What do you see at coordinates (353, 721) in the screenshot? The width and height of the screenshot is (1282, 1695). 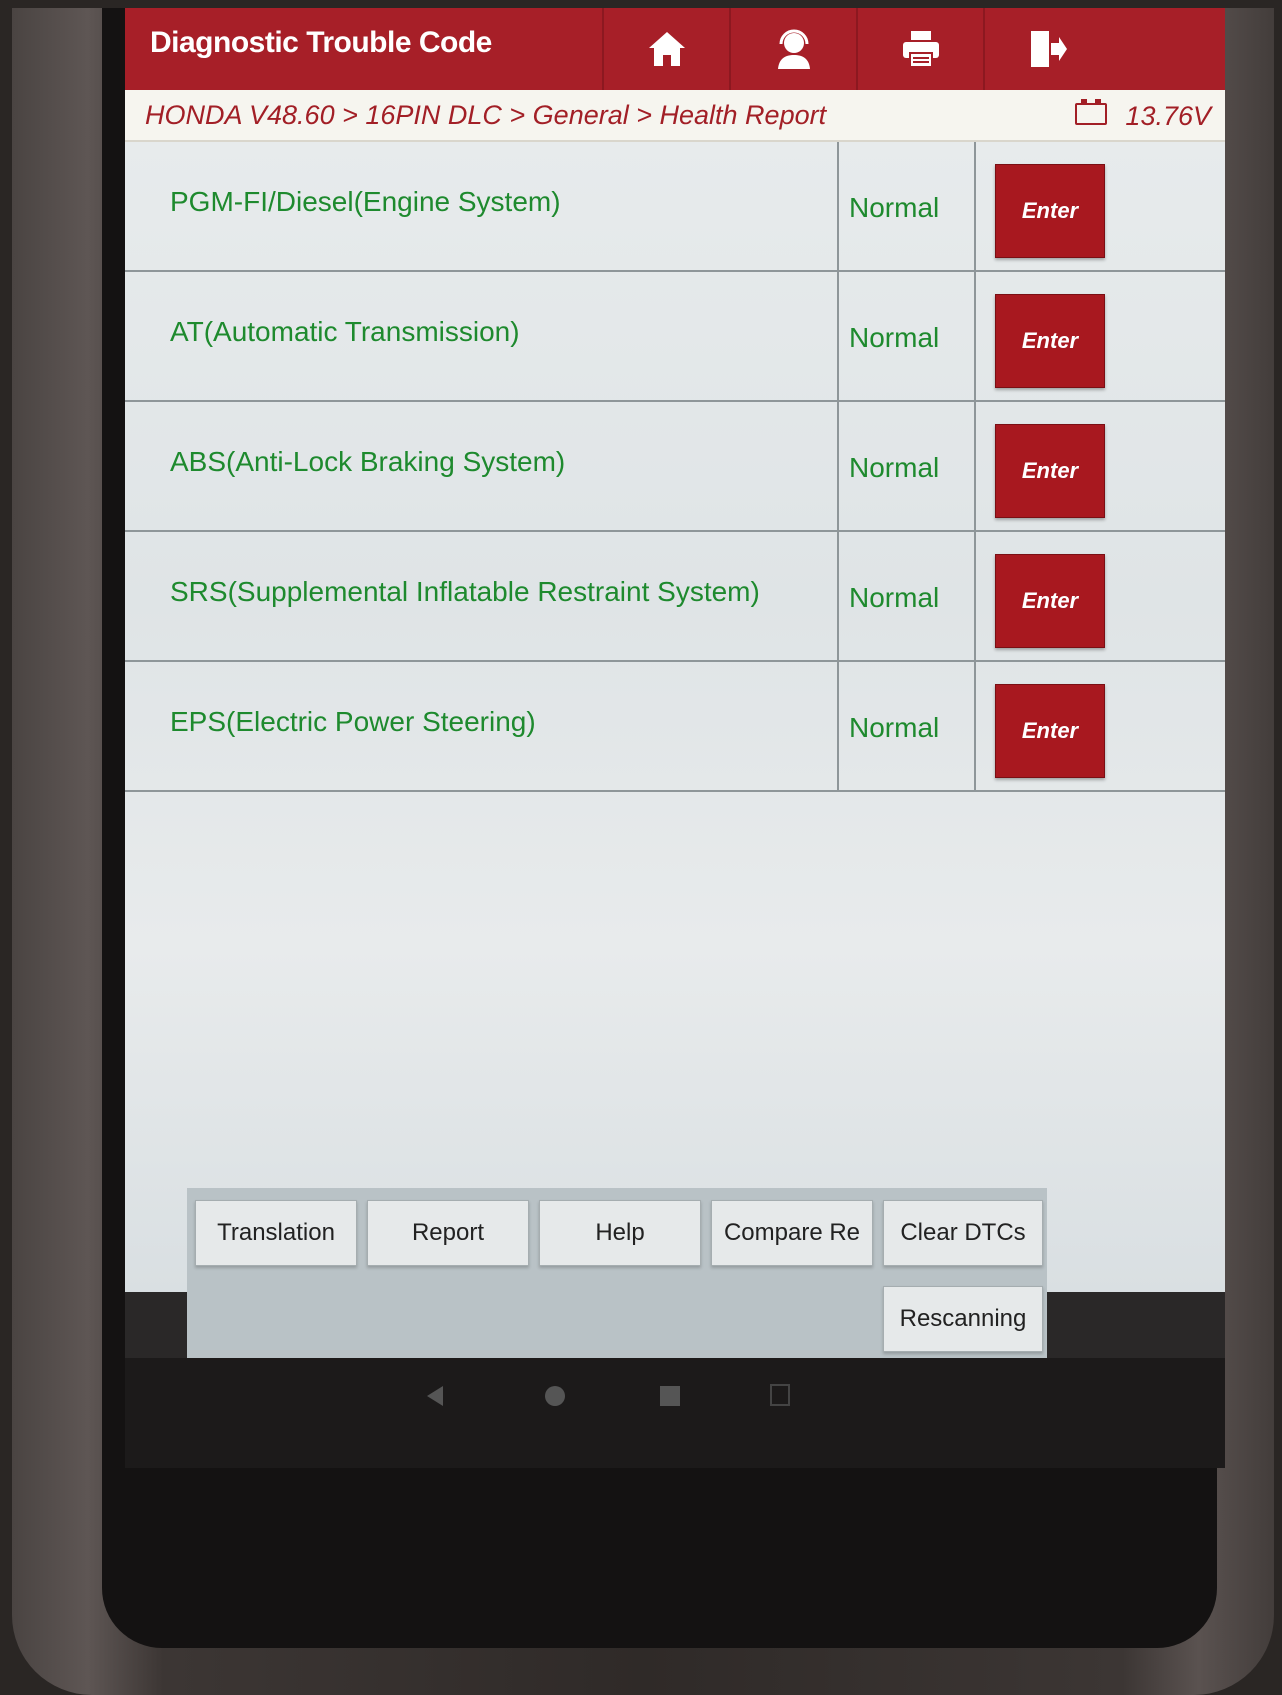 I see `system-name: EPS(Electric Power Steering)` at bounding box center [353, 721].